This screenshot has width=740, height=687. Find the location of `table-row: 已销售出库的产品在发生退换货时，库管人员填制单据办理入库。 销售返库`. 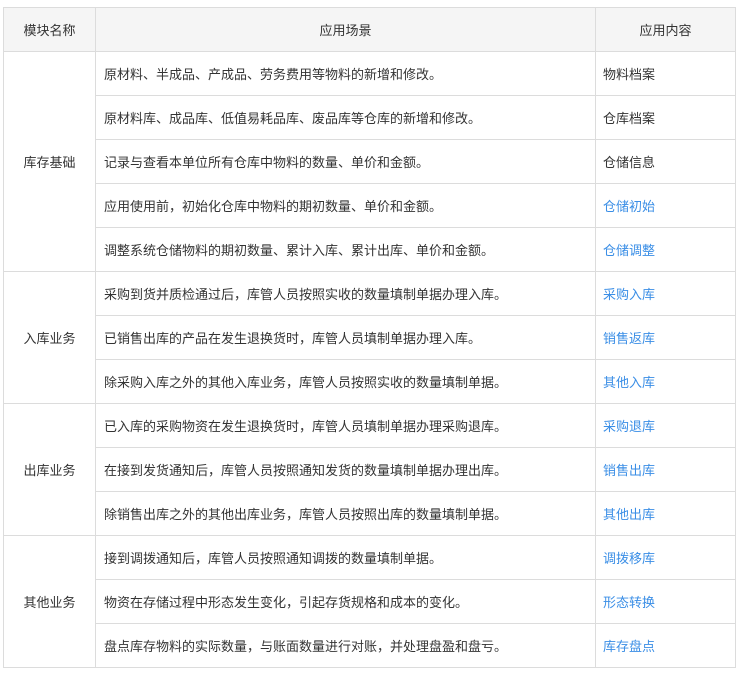

table-row: 已销售出库的产品在发生退换货时，库管人员填制单据办理入库。 销售返库 is located at coordinates (370, 337).